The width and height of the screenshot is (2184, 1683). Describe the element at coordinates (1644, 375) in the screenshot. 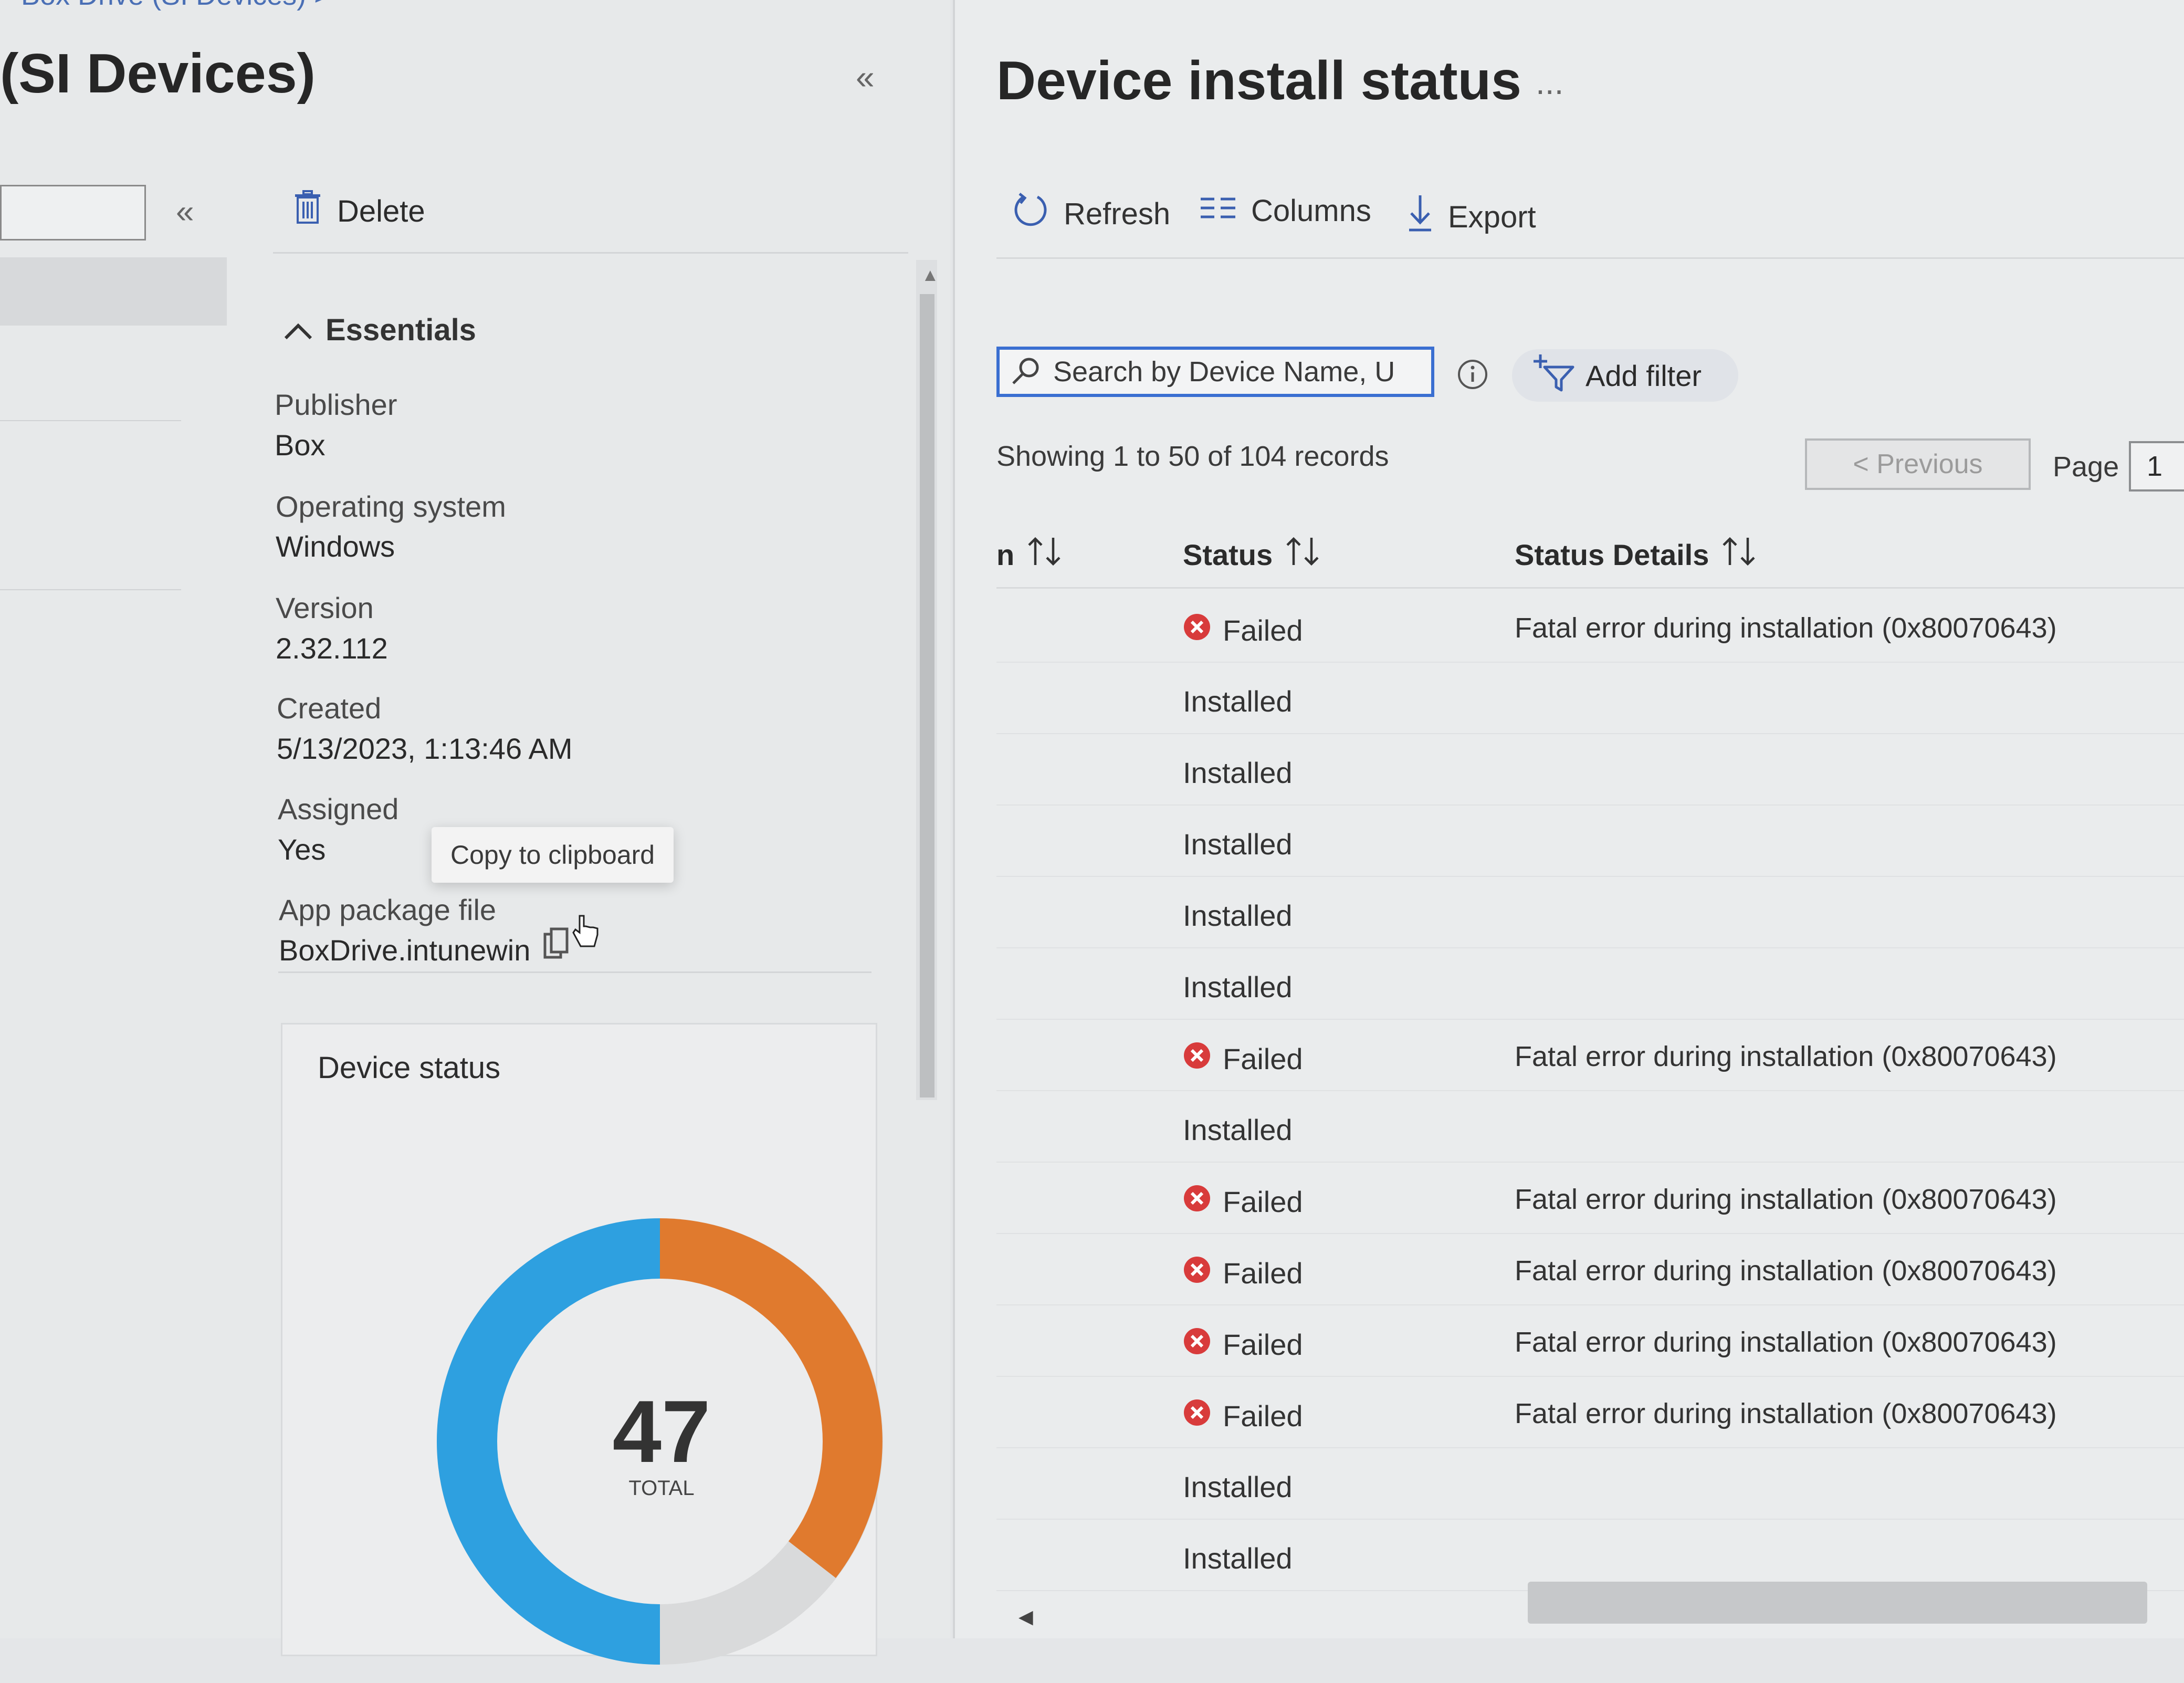

I see `add-filter-label: Add filter` at that location.